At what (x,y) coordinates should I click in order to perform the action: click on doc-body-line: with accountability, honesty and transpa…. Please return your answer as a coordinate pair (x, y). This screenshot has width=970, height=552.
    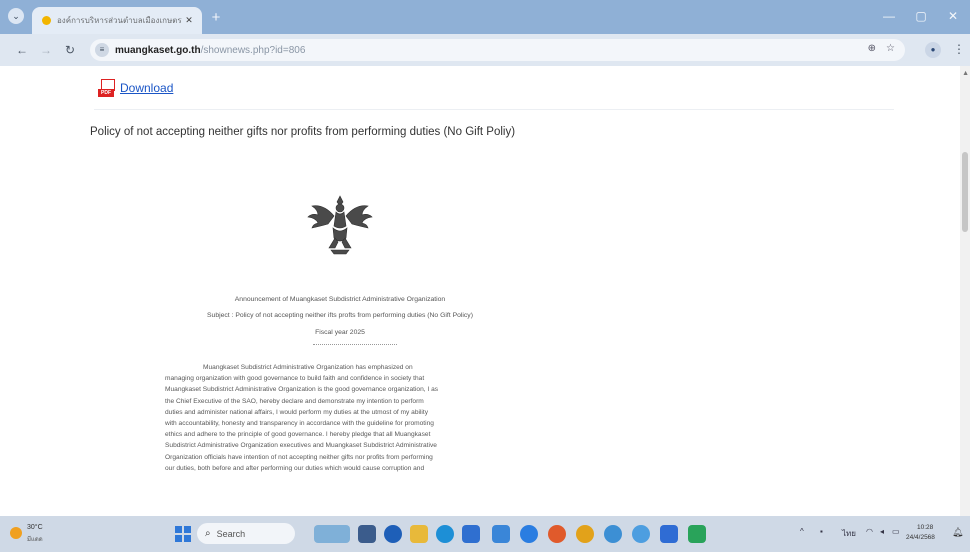
    Looking at the image, I should click on (299, 424).